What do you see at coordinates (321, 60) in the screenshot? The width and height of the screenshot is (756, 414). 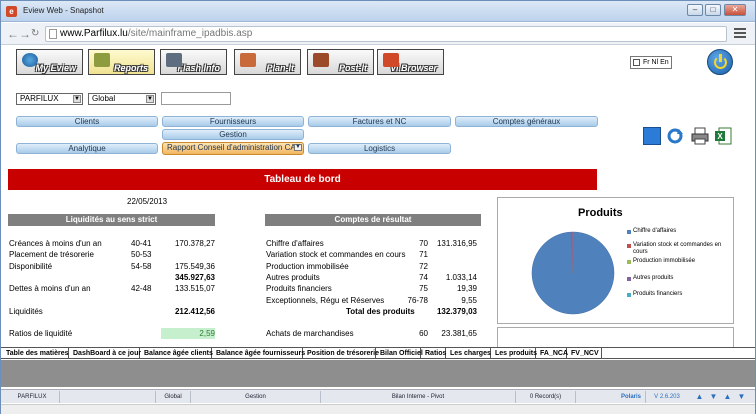 I see `note-icon` at bounding box center [321, 60].